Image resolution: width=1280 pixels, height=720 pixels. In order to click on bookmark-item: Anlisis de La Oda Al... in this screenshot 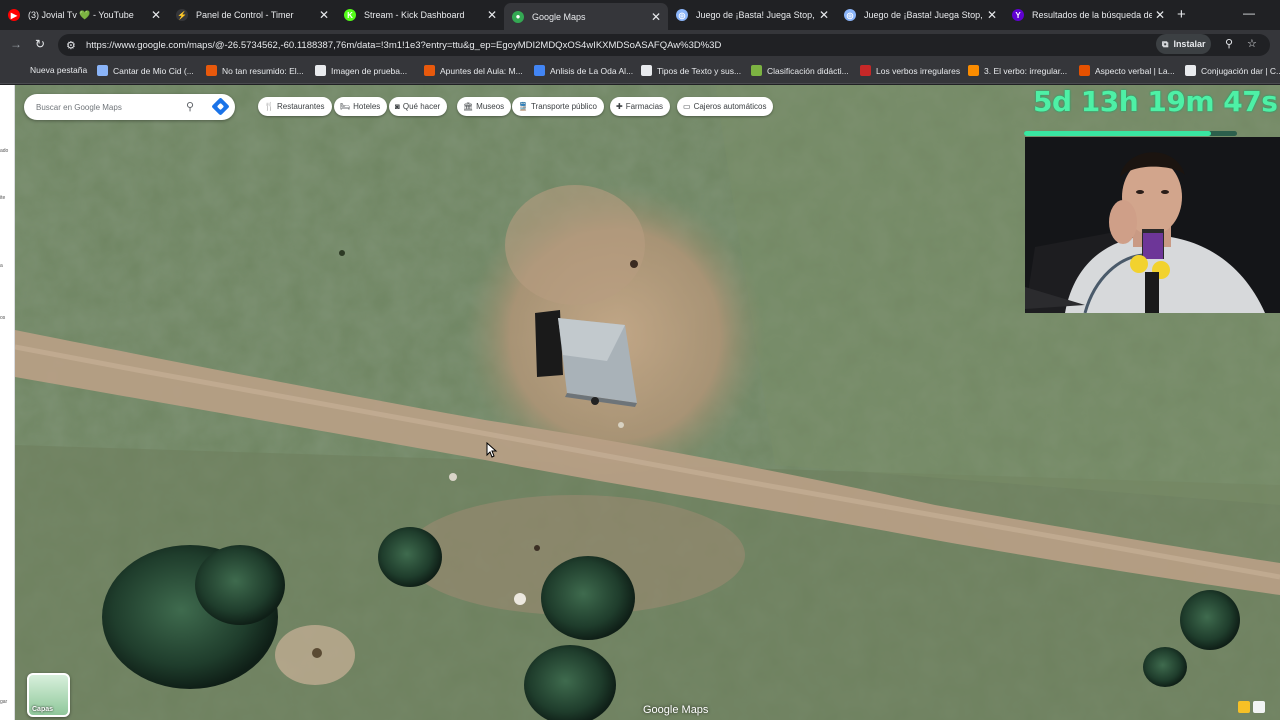, I will do `click(583, 70)`.